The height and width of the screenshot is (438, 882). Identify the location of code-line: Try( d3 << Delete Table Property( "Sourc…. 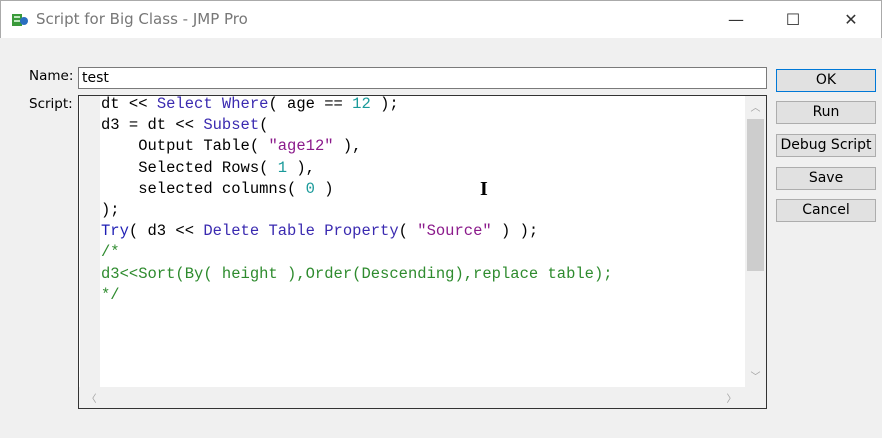
(357, 231).